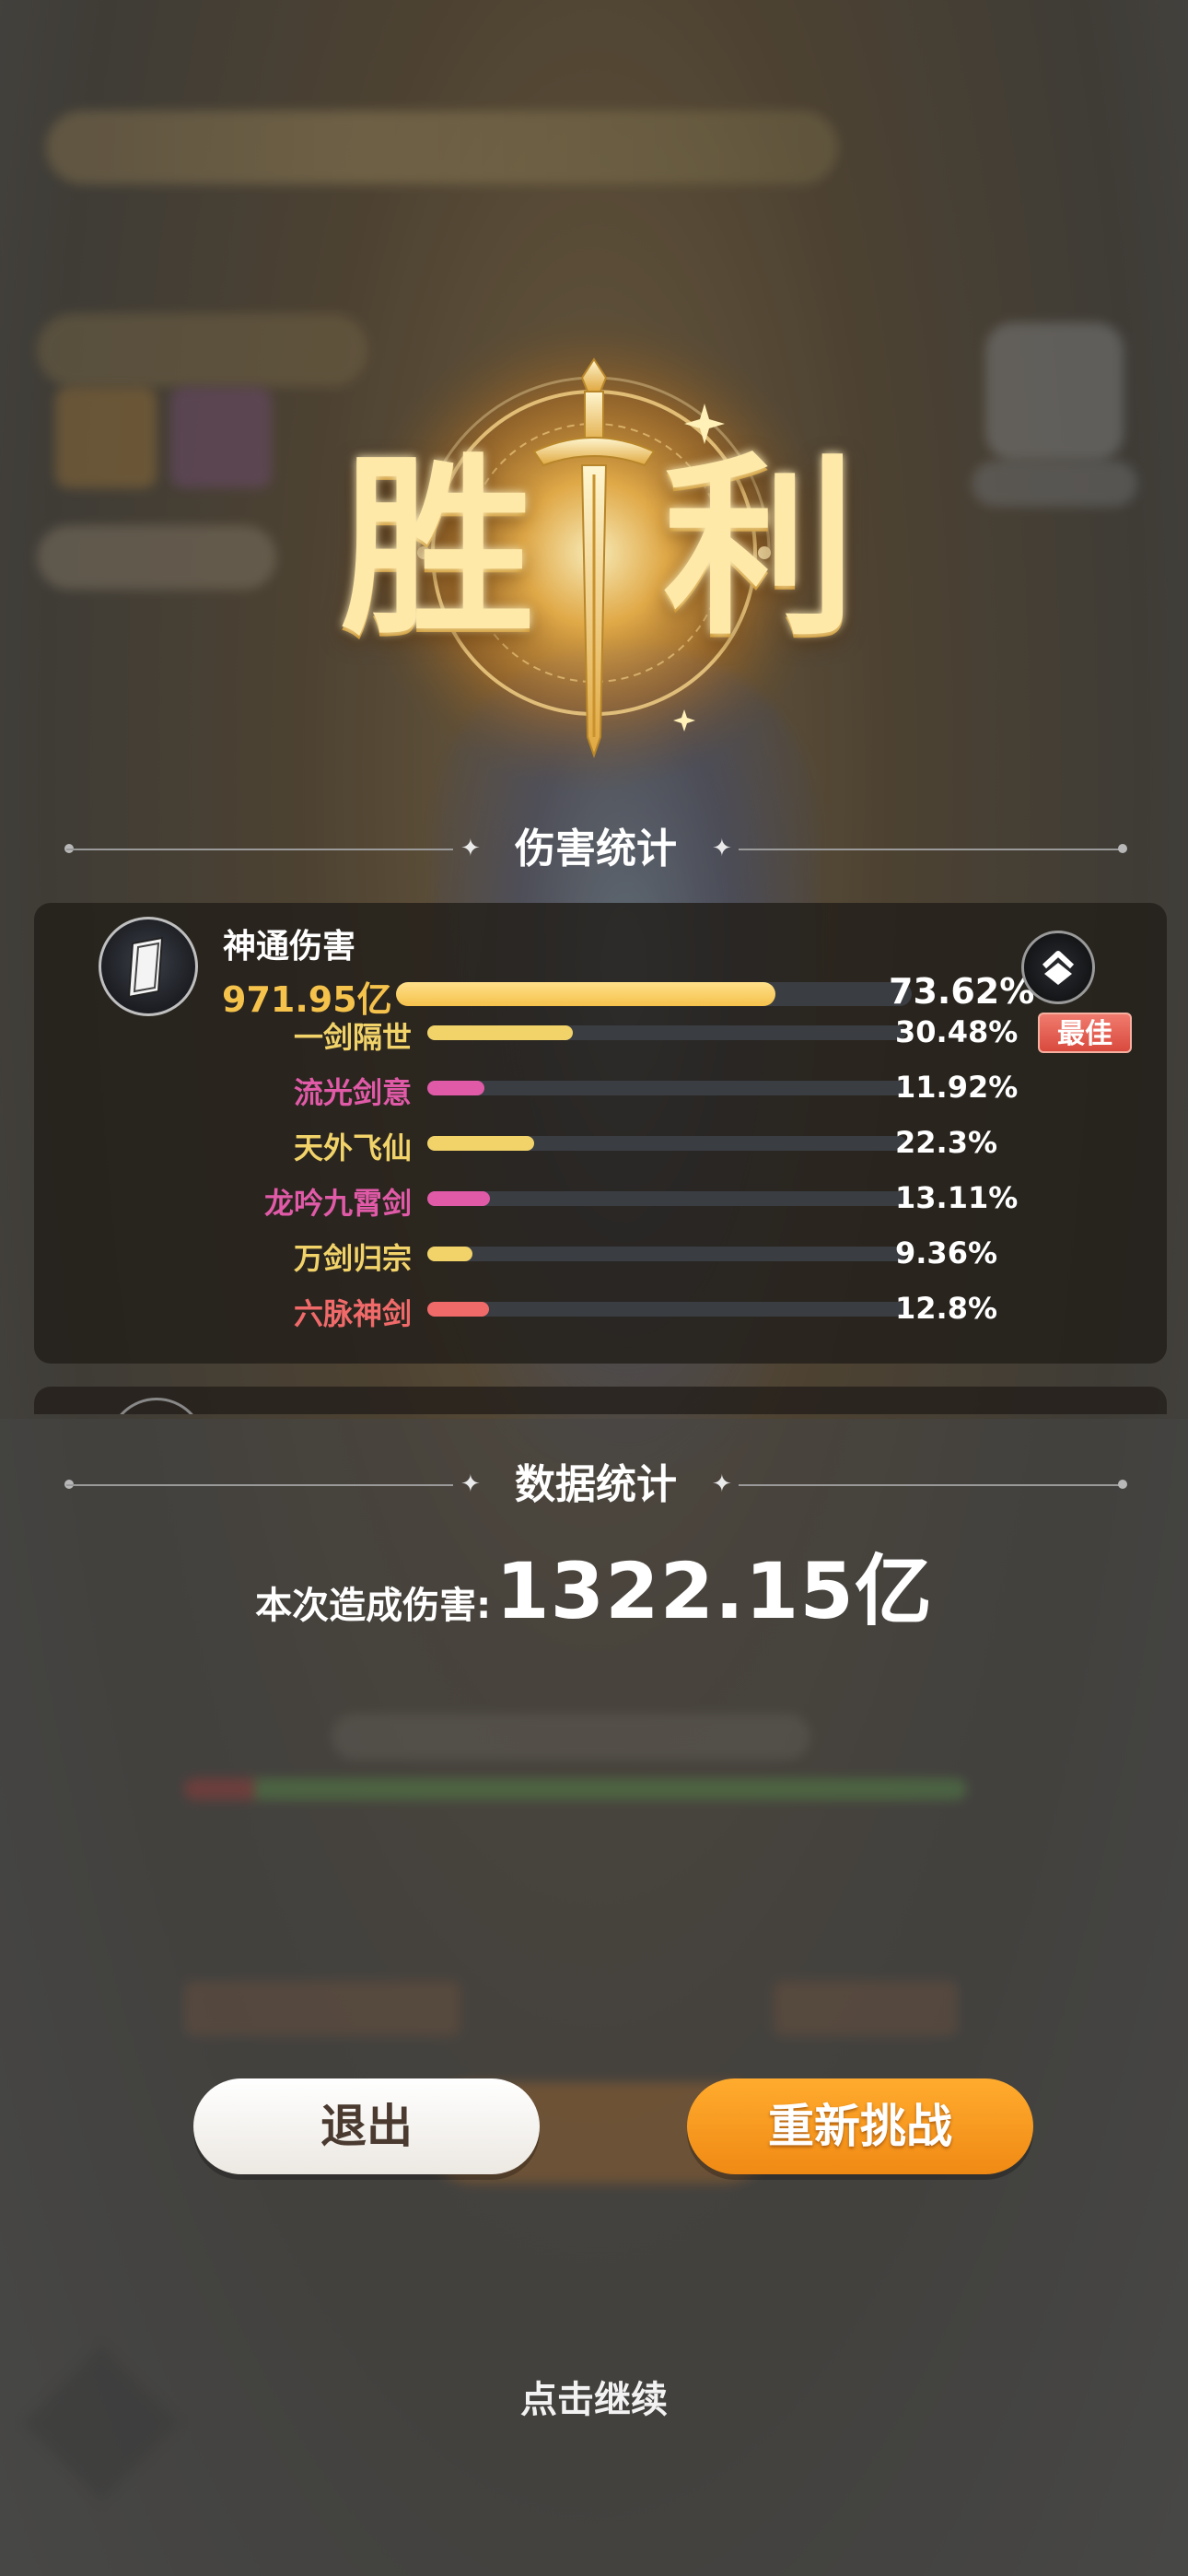 This screenshot has width=1188, height=2576. What do you see at coordinates (352, 1313) in the screenshot?
I see `skill-name: 六脉神剑` at bounding box center [352, 1313].